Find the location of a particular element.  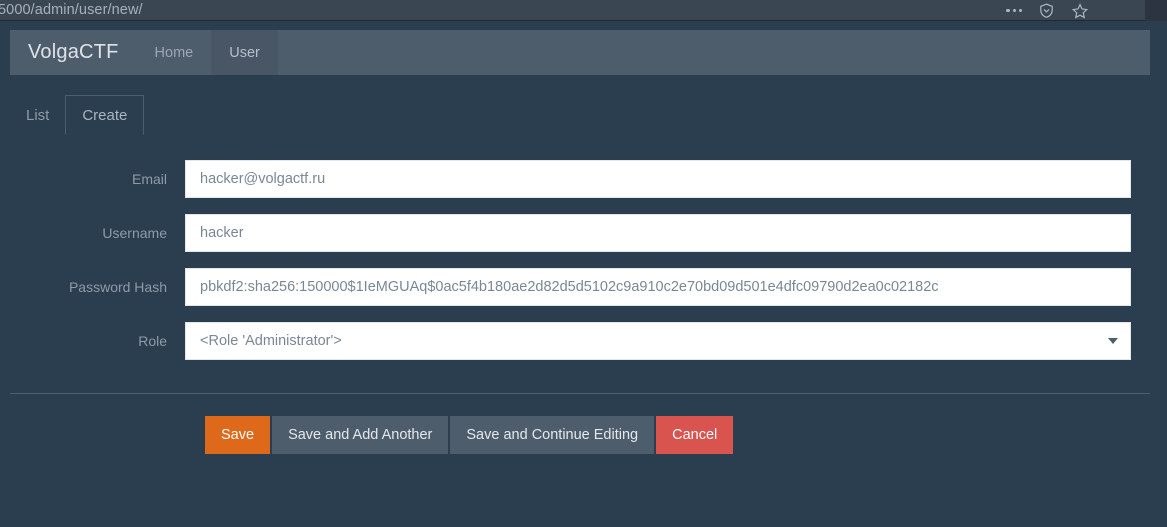

bookmark-star-icon is located at coordinates (1080, 11).